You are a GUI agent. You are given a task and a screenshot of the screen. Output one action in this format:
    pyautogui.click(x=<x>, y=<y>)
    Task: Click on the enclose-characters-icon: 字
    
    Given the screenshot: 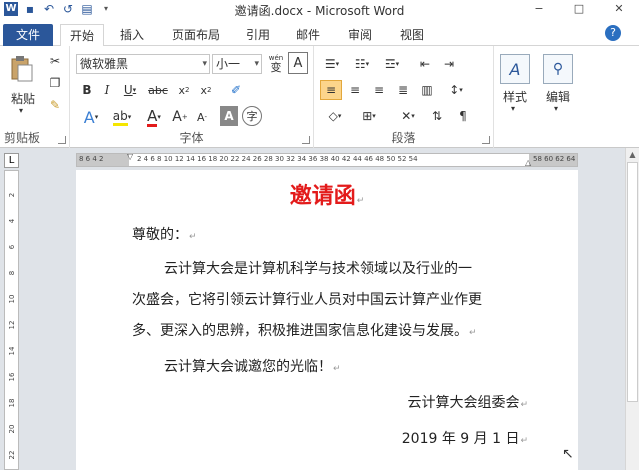 What is the action you would take?
    pyautogui.click(x=252, y=116)
    